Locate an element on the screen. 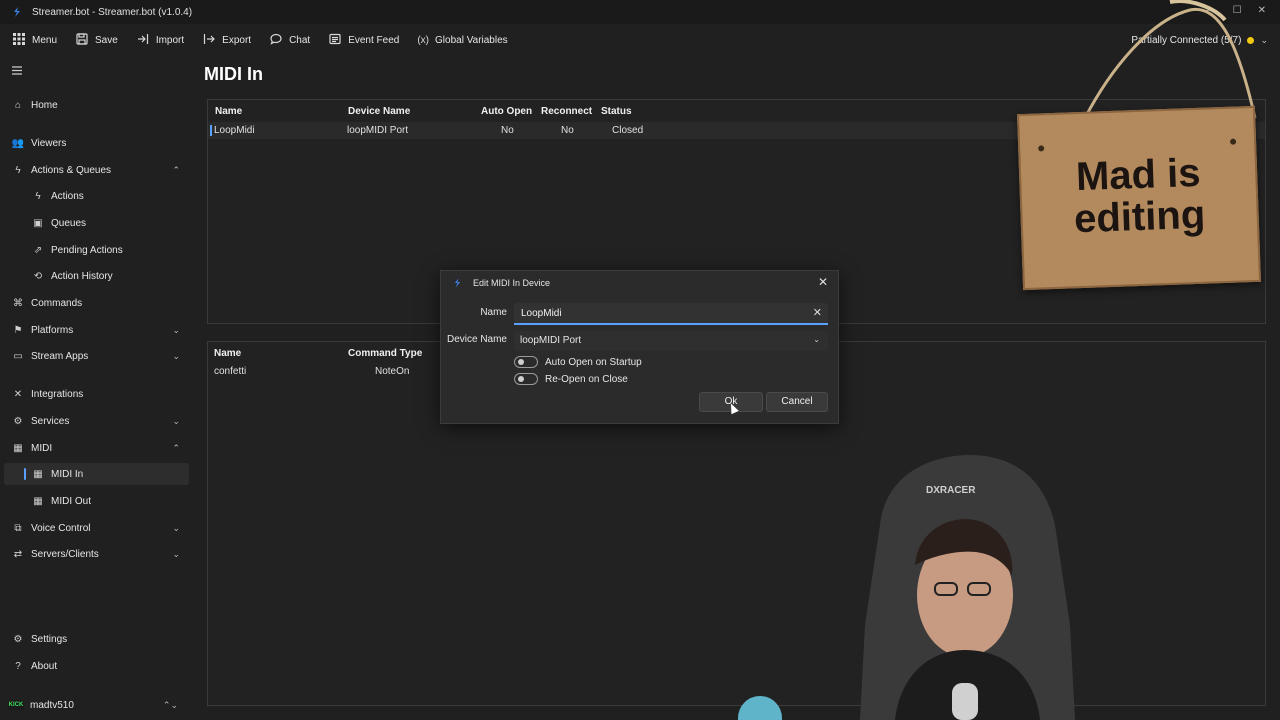 The image size is (1280, 720). export-label: Export is located at coordinates (237, 40).